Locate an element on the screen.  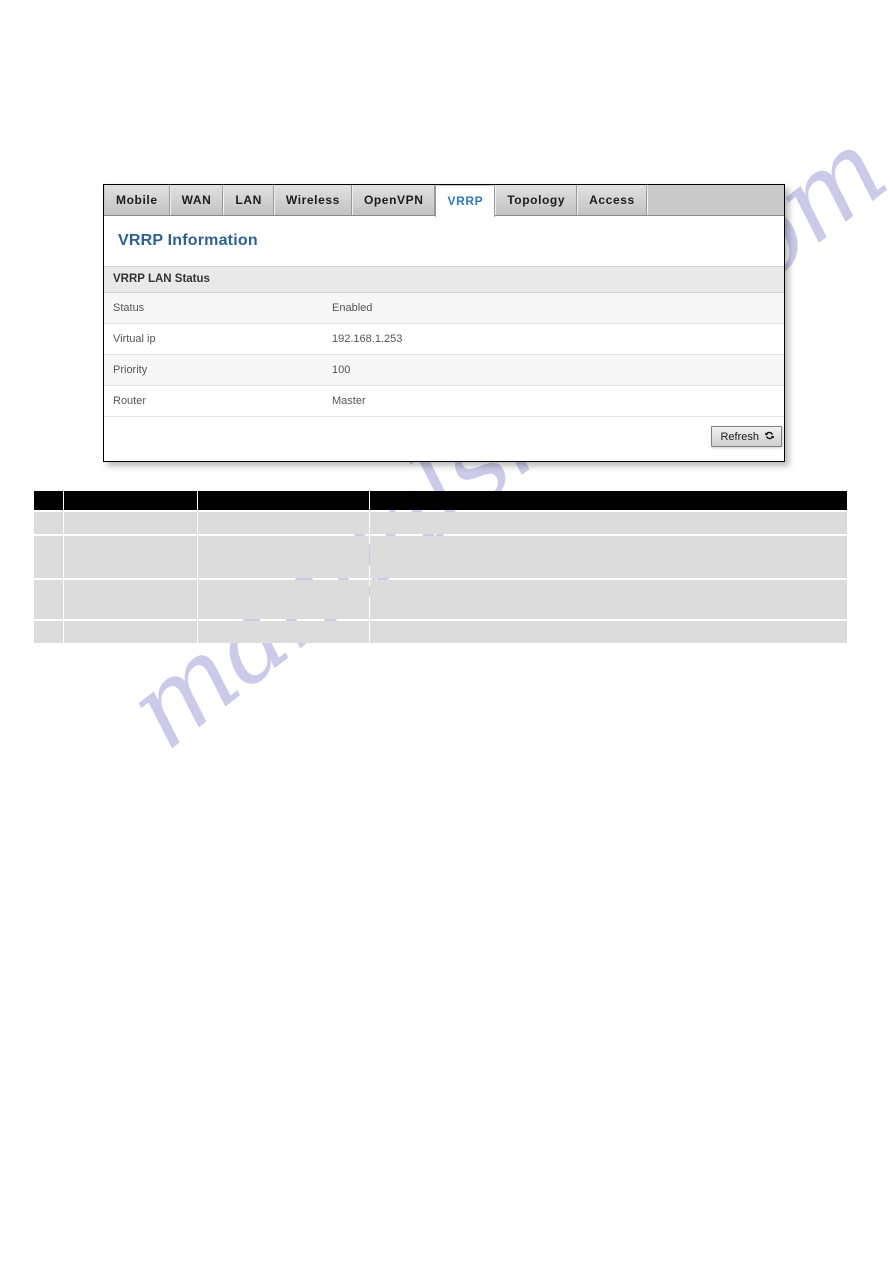
tab-label: OpenVPN is located at coordinates (393, 200).